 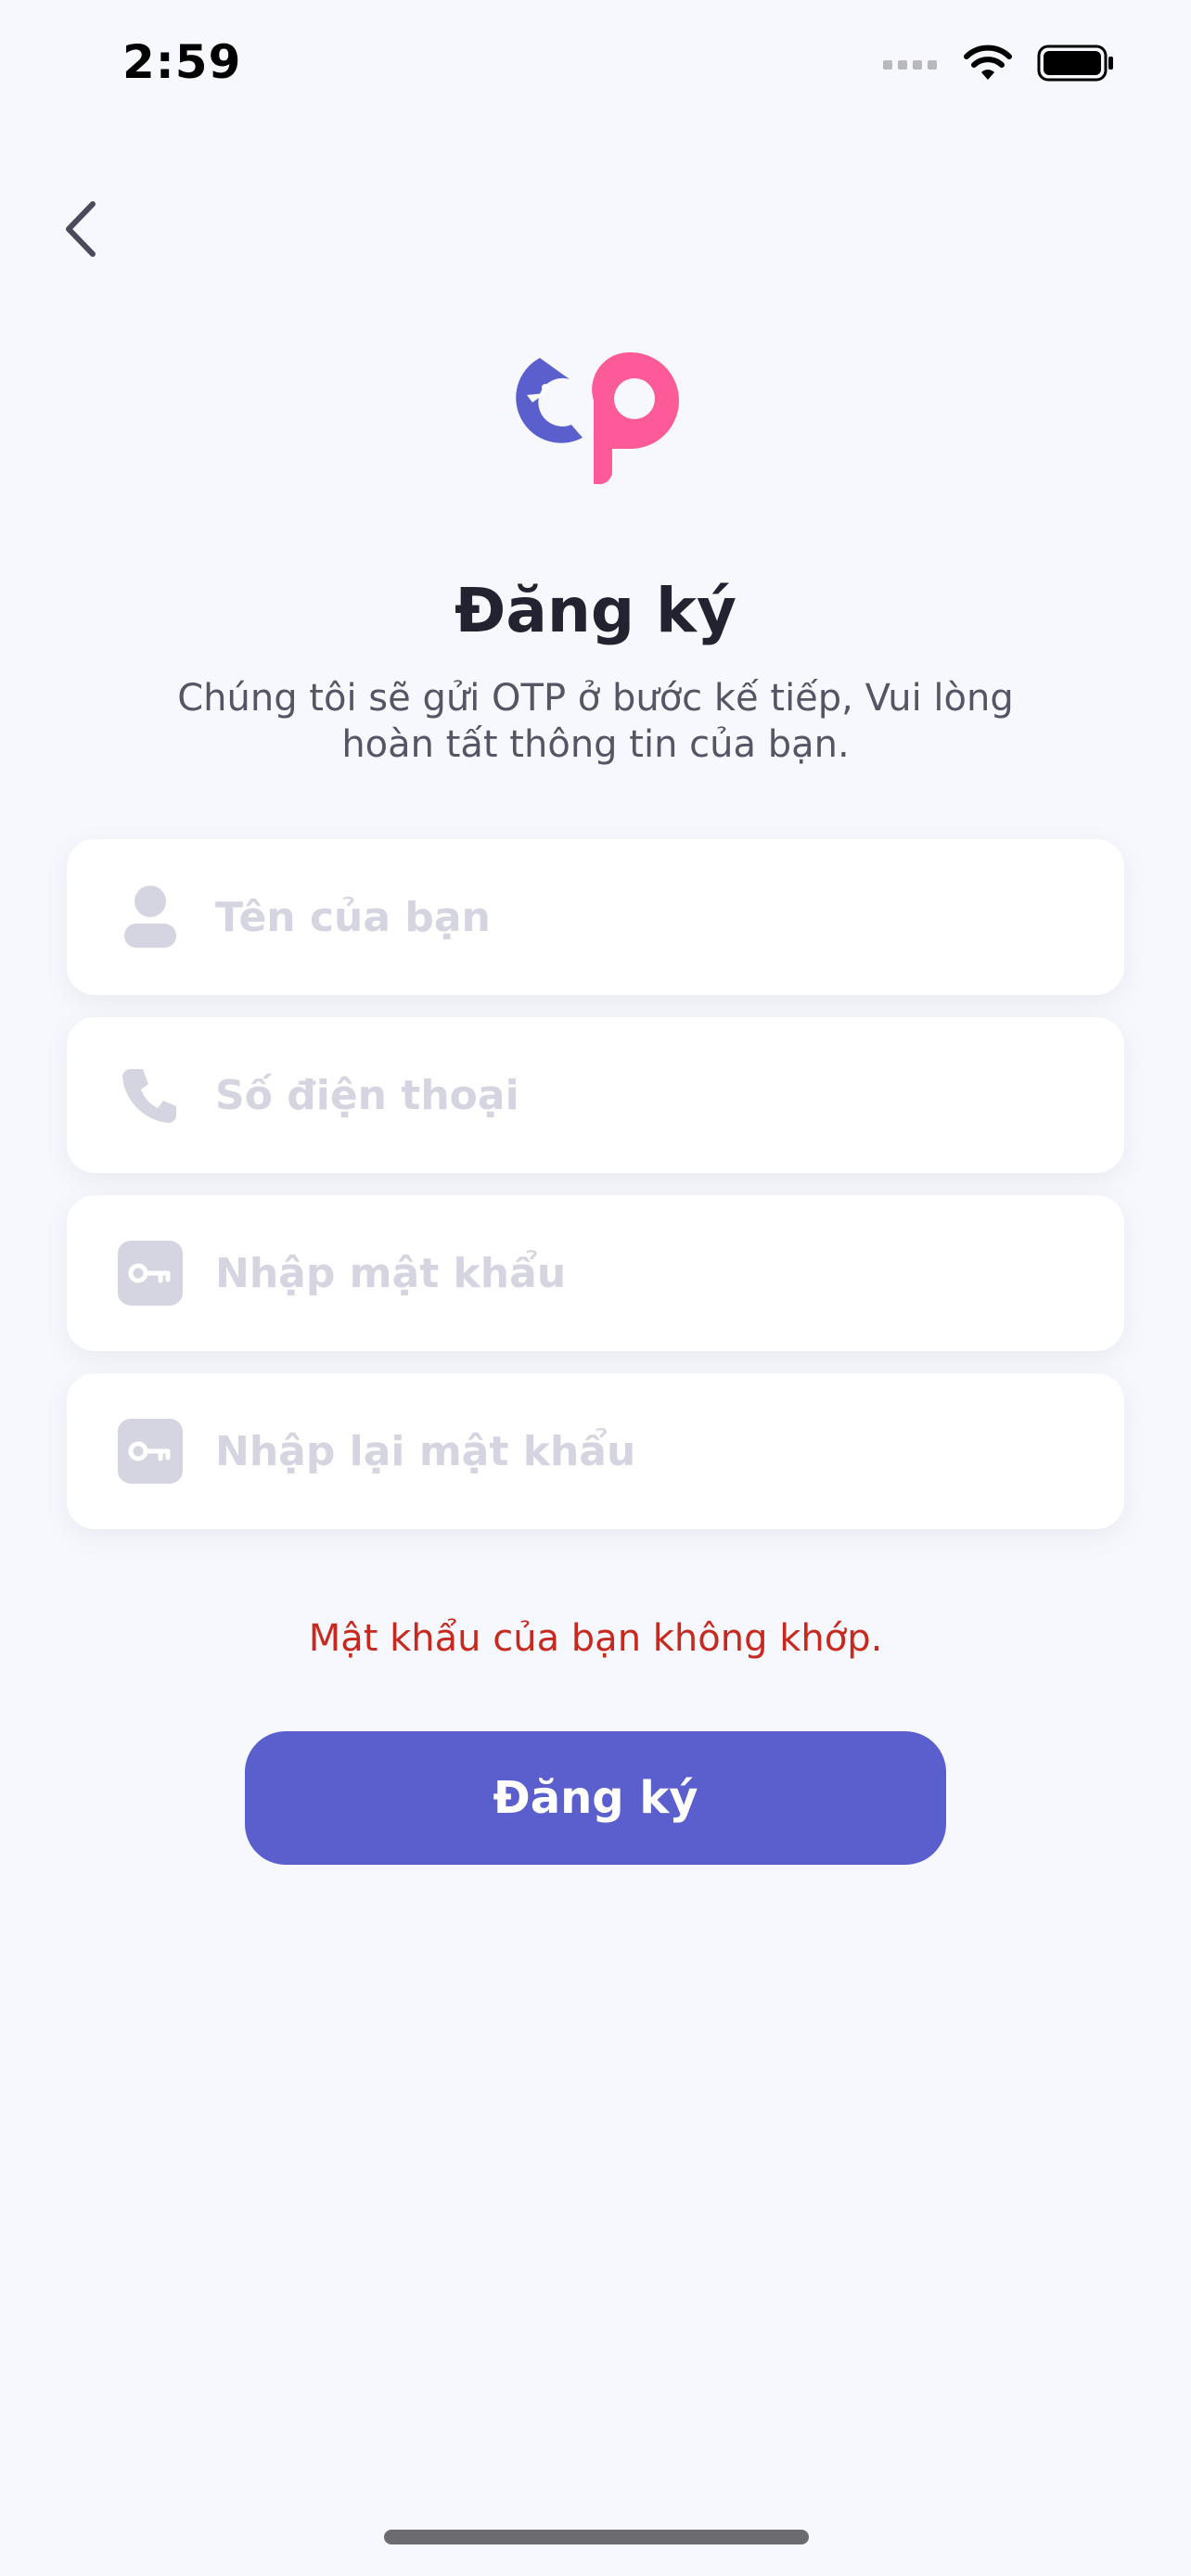 I want to click on app-logo, so click(x=597, y=418).